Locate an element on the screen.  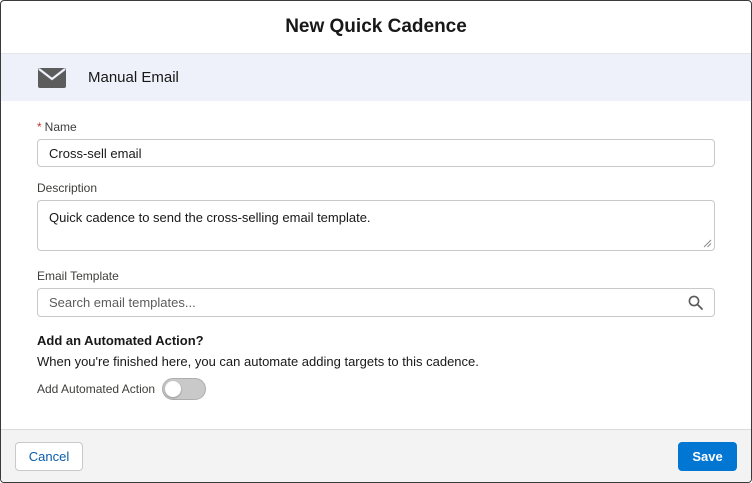
save-button: Save is located at coordinates (707, 456).